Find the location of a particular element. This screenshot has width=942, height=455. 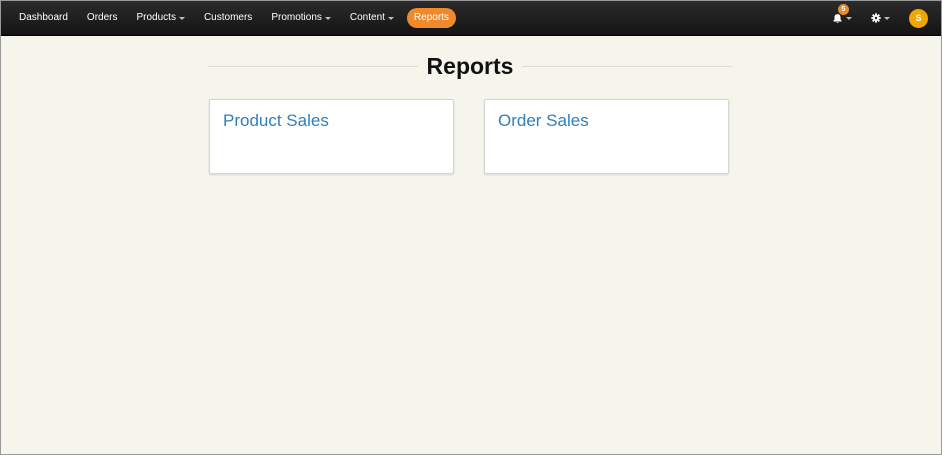

page-heading: Reports is located at coordinates (470, 66).